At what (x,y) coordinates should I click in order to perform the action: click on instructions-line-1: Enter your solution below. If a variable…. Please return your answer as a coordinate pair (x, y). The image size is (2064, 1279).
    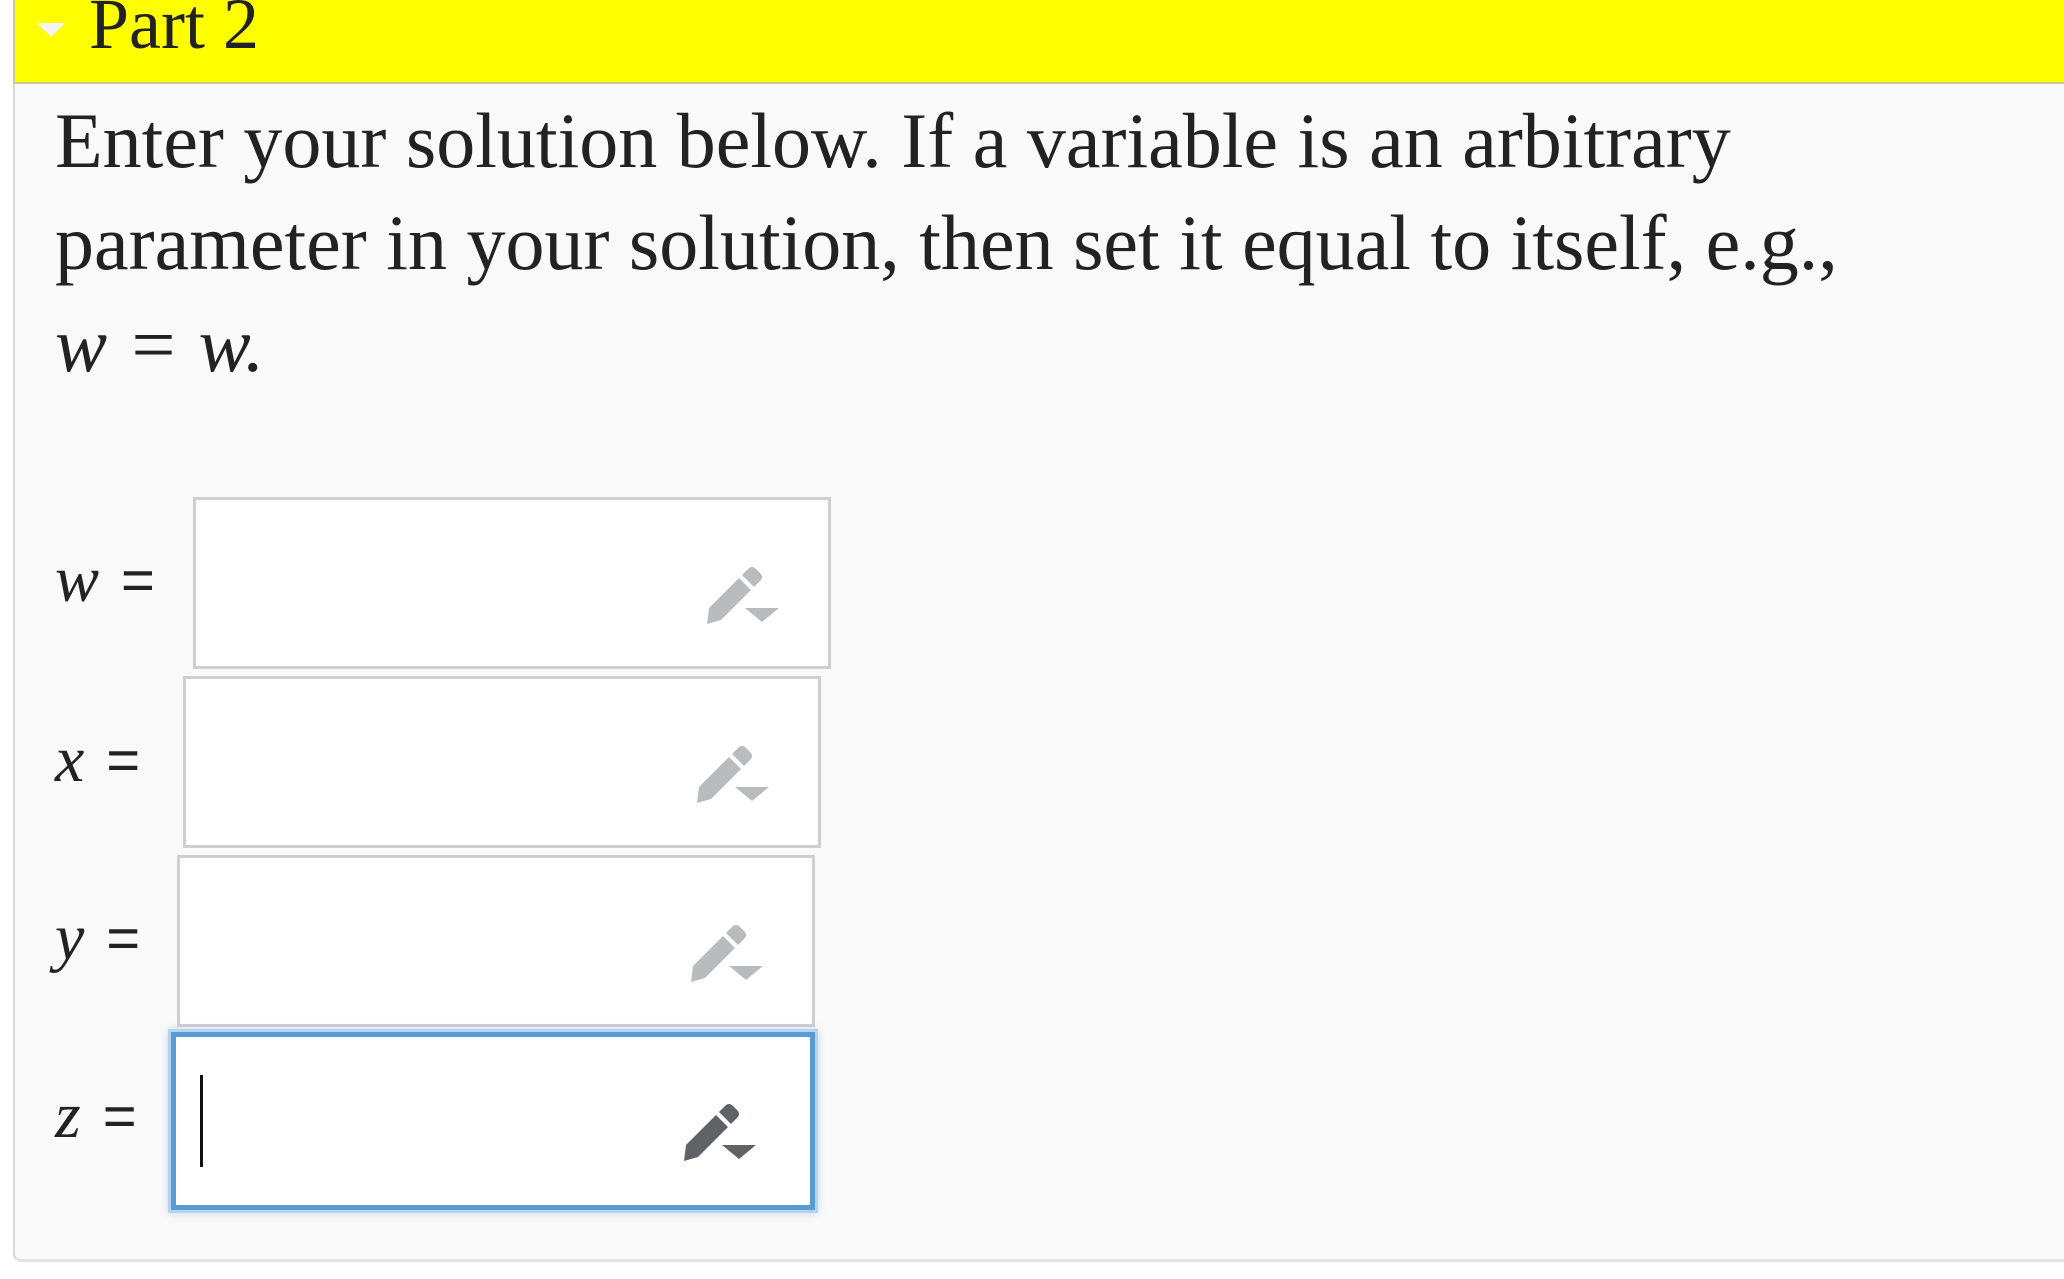
    Looking at the image, I should click on (893, 140).